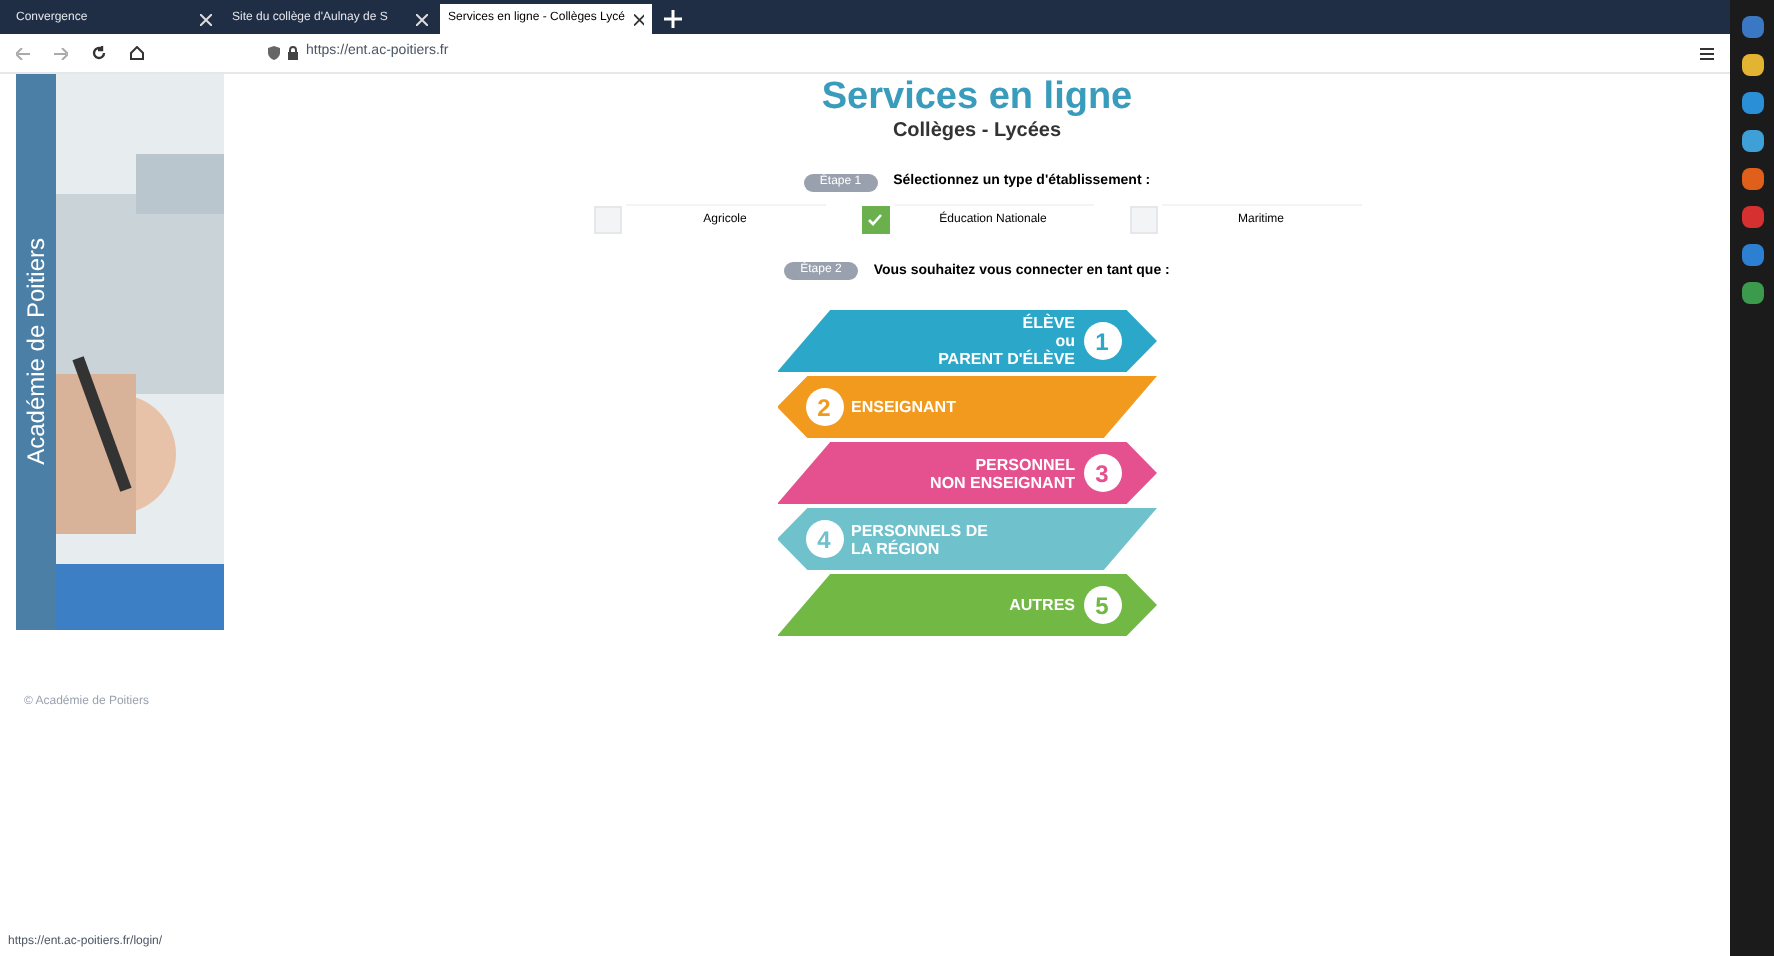 Image resolution: width=1774 pixels, height=956 pixels. What do you see at coordinates (977, 98) in the screenshot?
I see `page-title: Services en ligne` at bounding box center [977, 98].